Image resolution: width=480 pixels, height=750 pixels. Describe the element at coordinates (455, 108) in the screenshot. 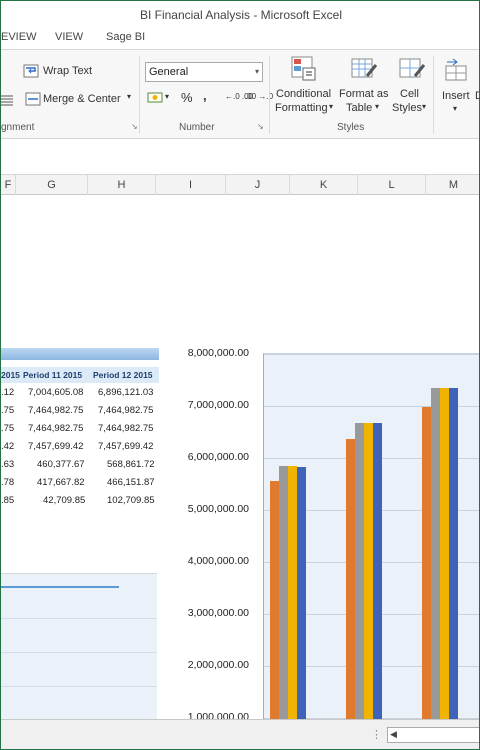

I see `insert-dropdown-icon: ▾` at that location.